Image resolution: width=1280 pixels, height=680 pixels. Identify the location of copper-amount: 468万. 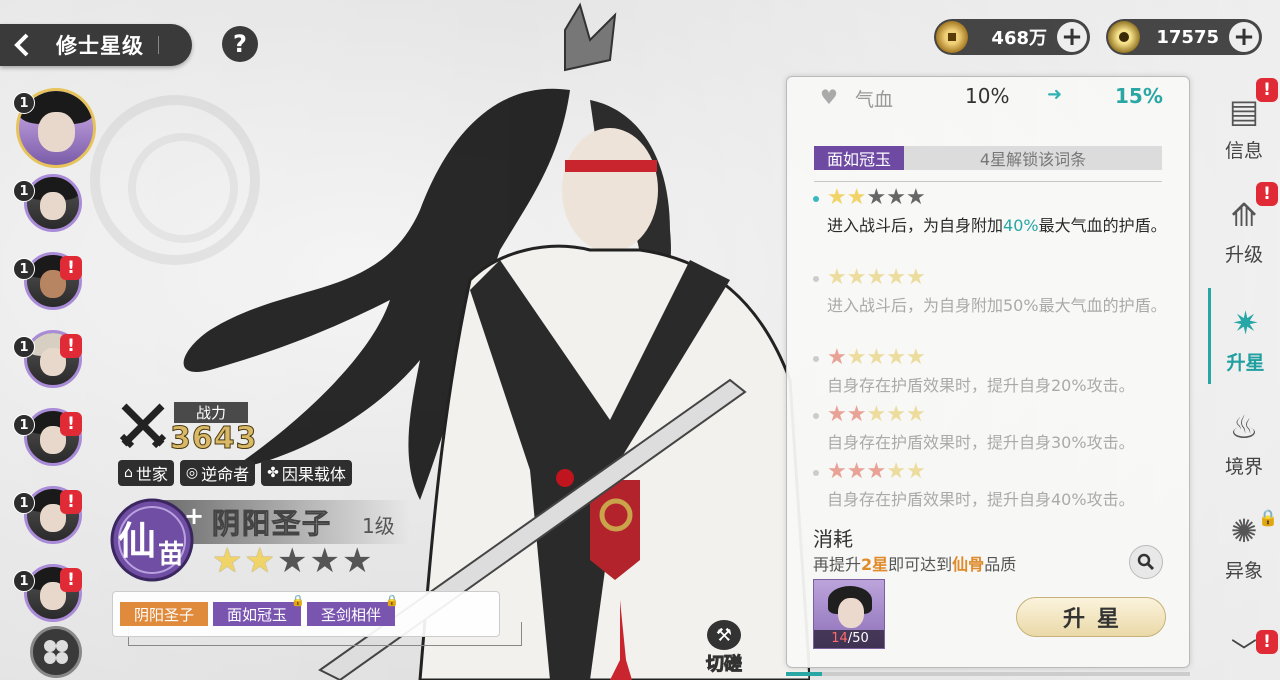
(1019, 38).